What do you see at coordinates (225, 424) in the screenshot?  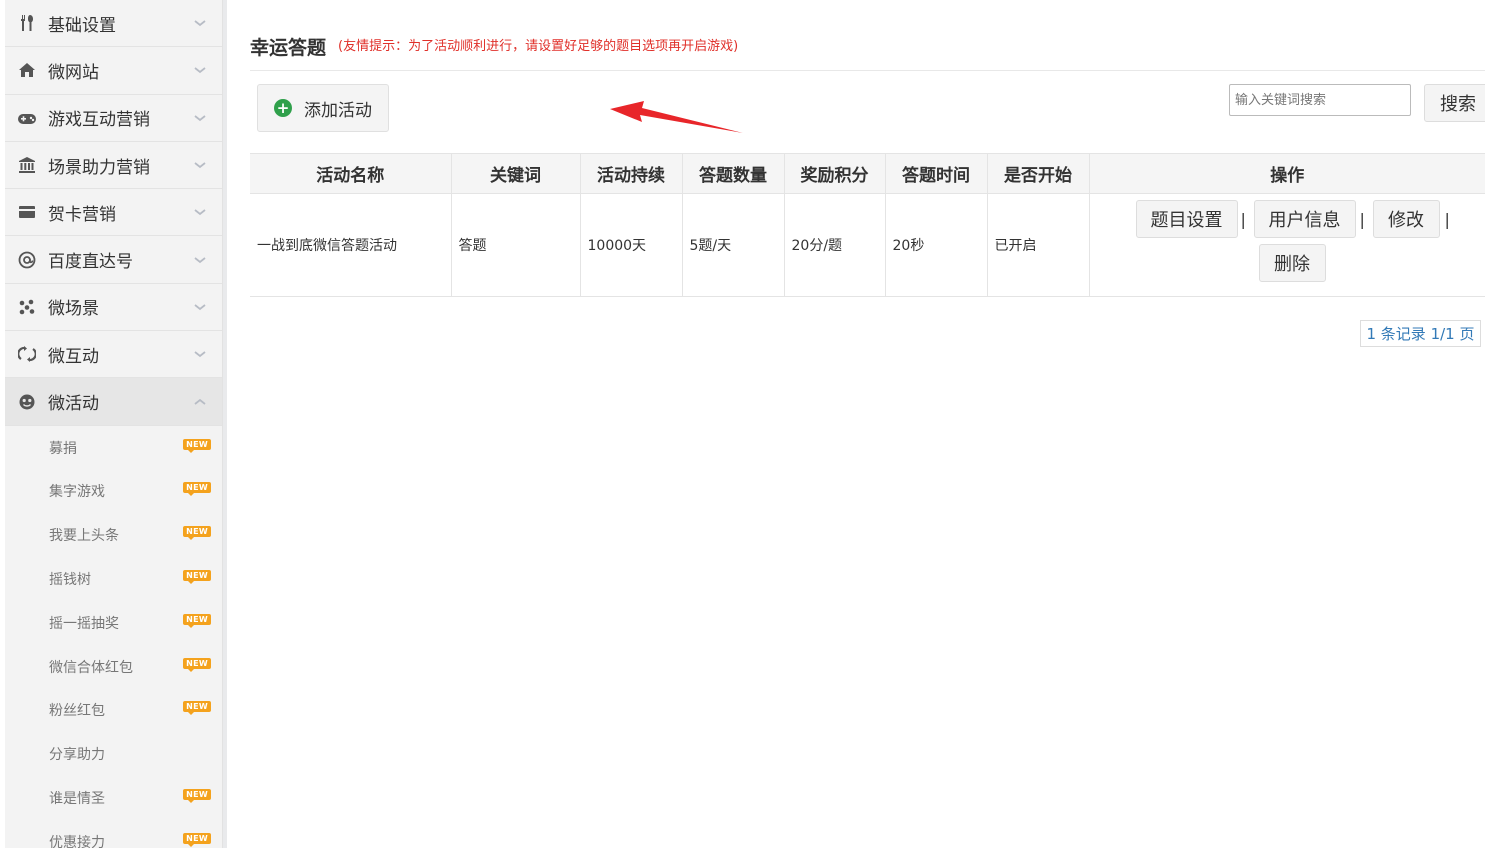 I see `sidebar-scroll-edge` at bounding box center [225, 424].